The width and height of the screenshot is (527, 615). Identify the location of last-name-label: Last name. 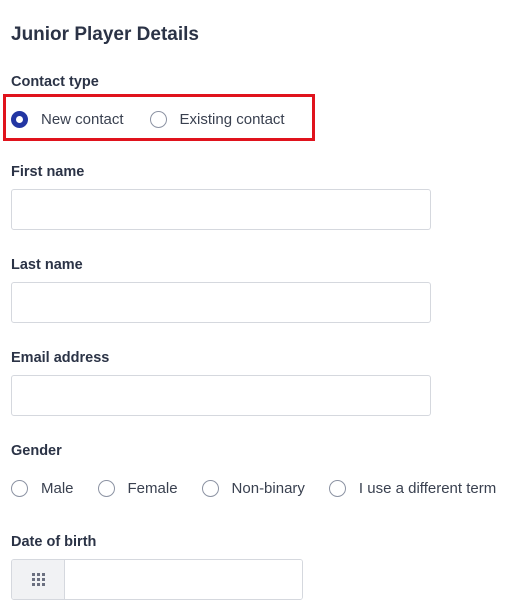
(47, 265).